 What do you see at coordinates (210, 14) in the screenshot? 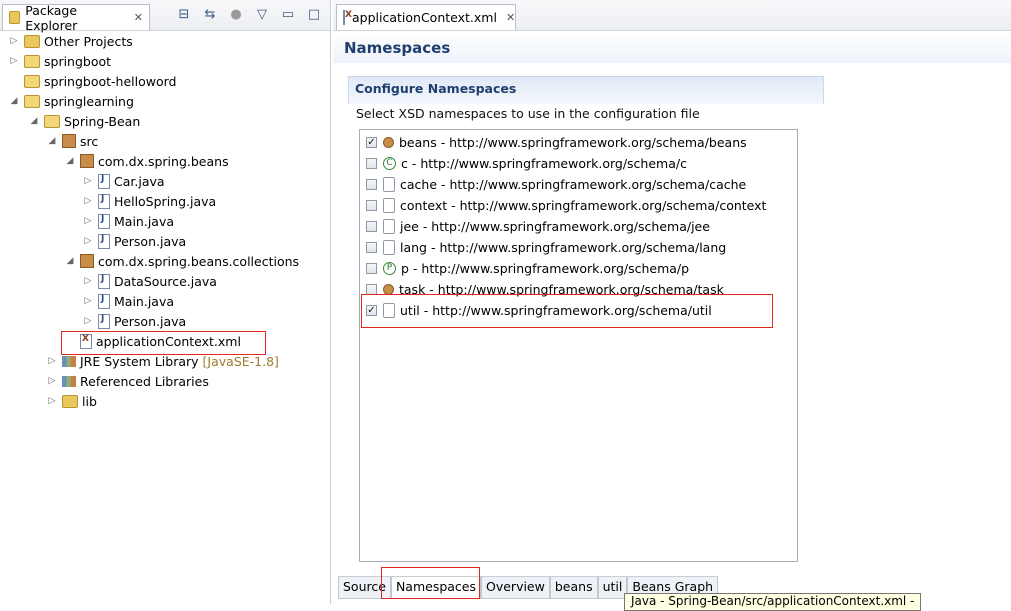
I see `link-with-editor-icon: ⇆` at bounding box center [210, 14].